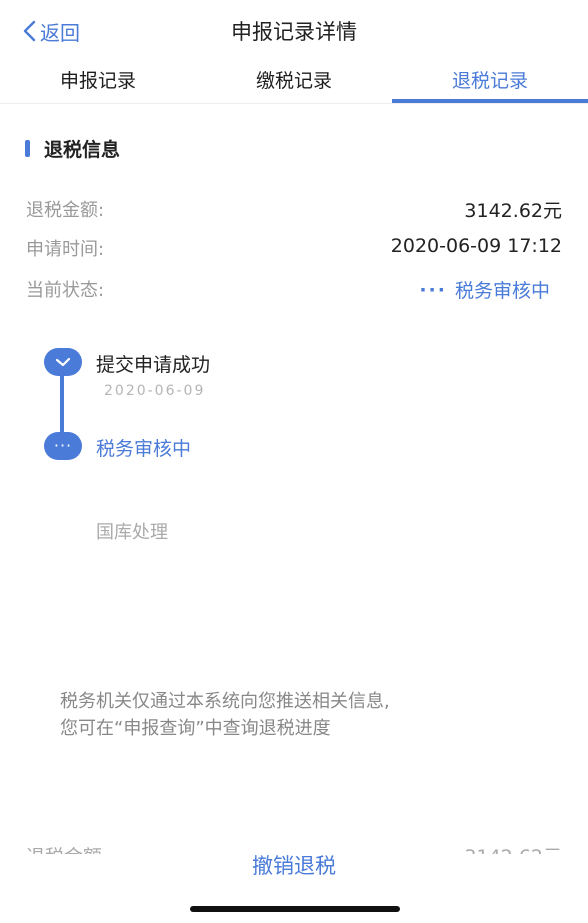 This screenshot has height=923, width=588. Describe the element at coordinates (63, 446) in the screenshot. I see `in-progress-icon: ···` at that location.